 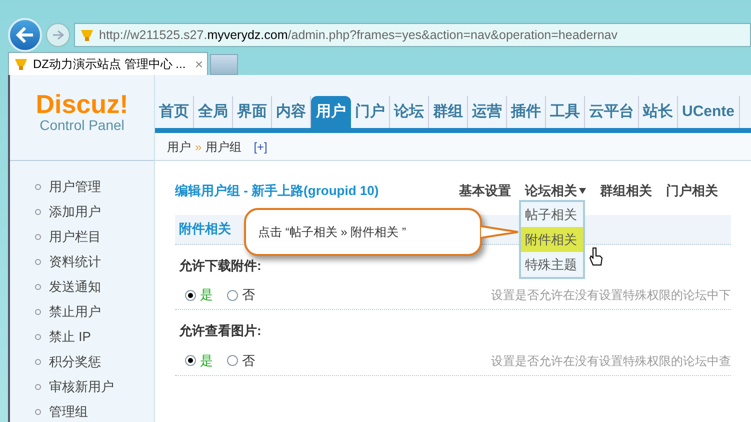 I want to click on sidebar-item: 发送通知, so click(x=75, y=286).